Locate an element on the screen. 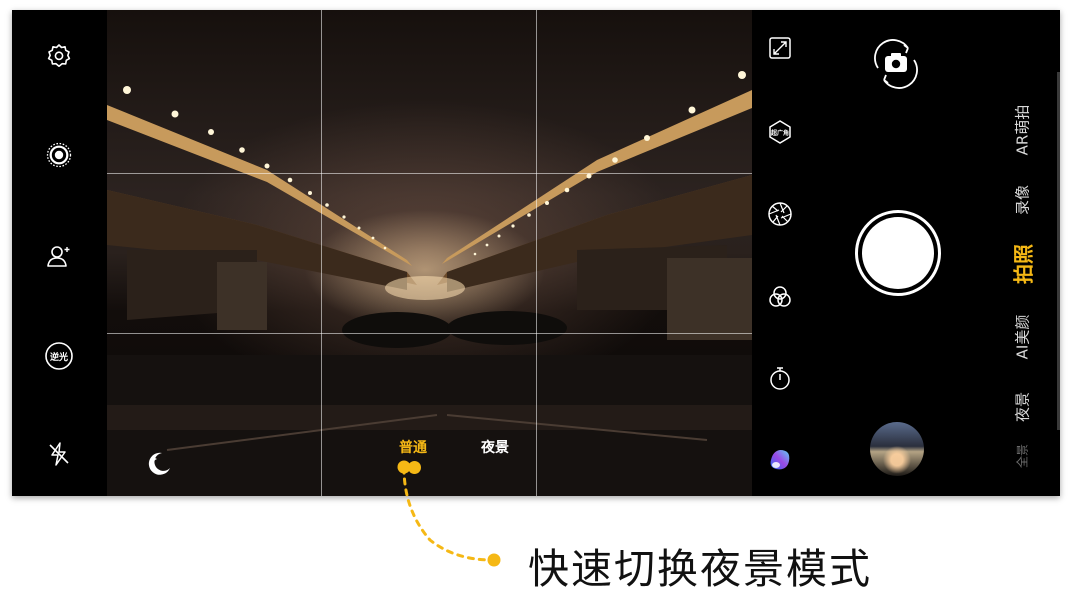 The width and height of the screenshot is (1080, 612). mode-list: AR萌拍 录像 拍照 AI美颜 夜景 全景 is located at coordinates (1022, 253).